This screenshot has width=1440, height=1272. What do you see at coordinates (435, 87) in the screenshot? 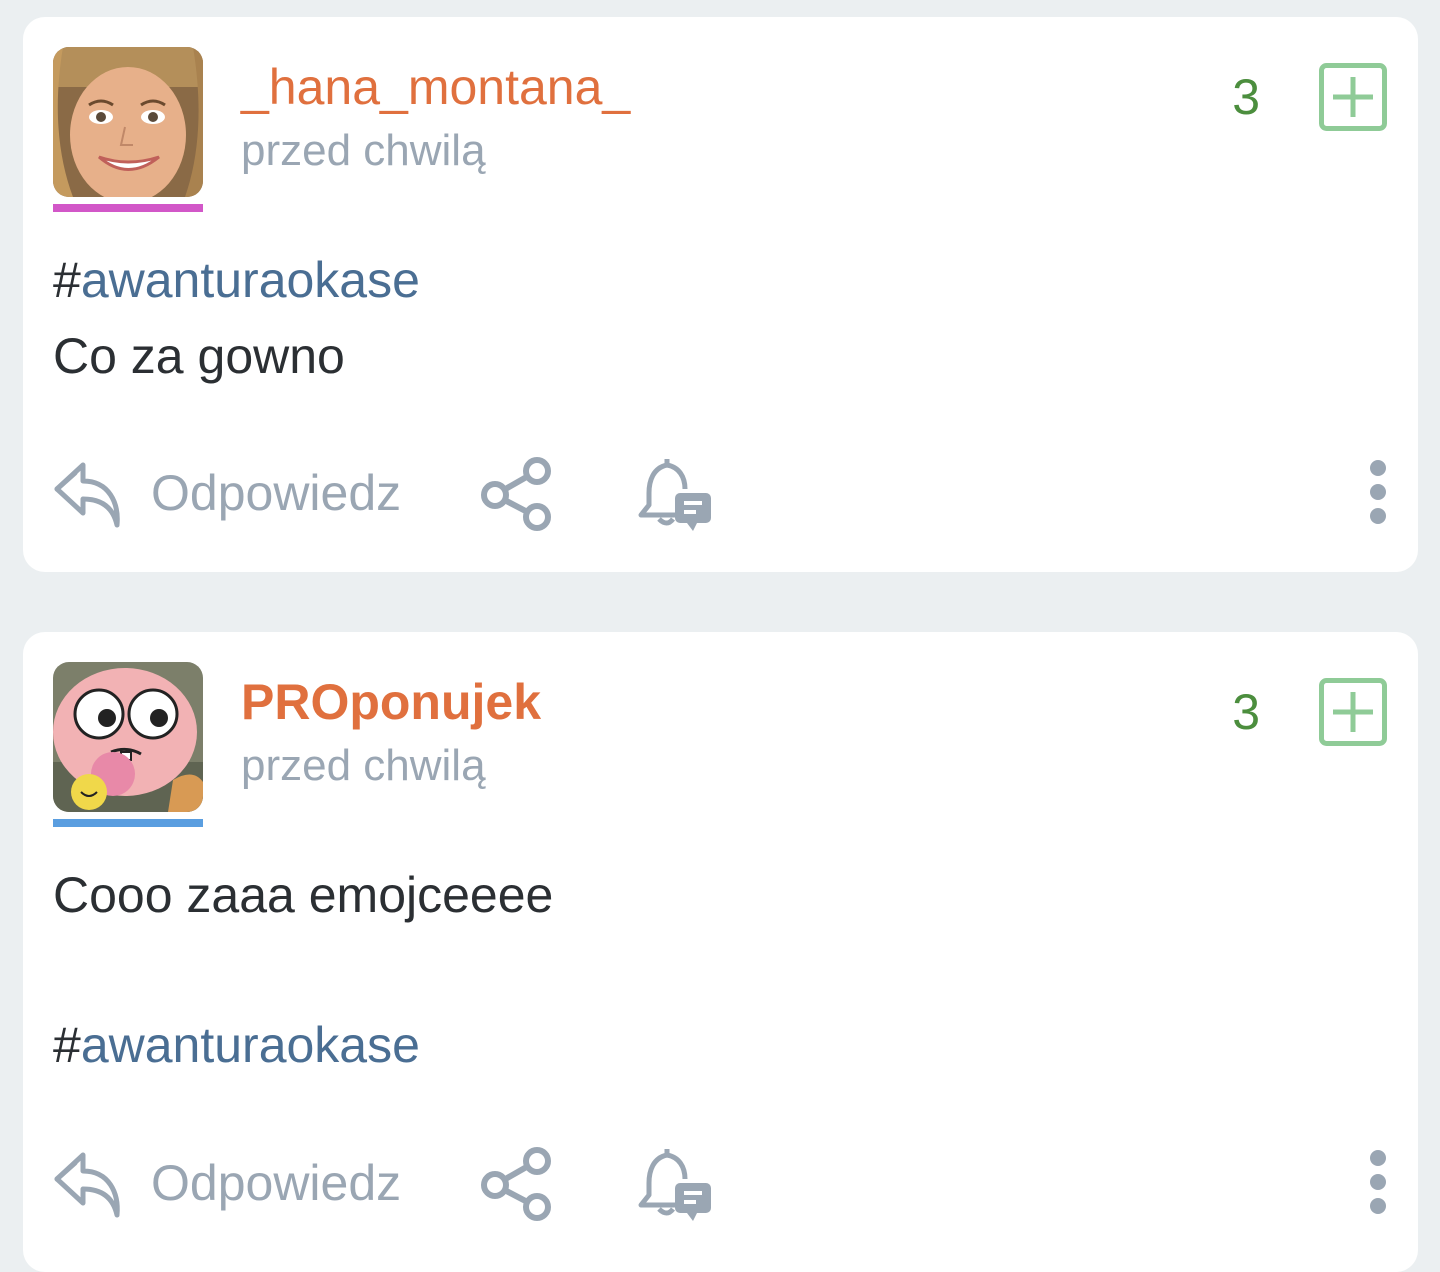
I see `username: _hana_montana_` at bounding box center [435, 87].